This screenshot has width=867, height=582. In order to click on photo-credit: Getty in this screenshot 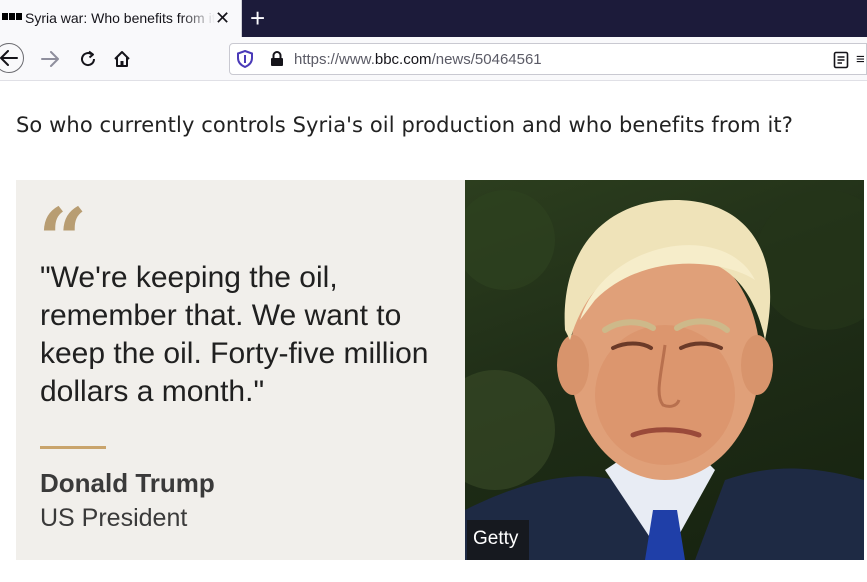, I will do `click(498, 540)`.